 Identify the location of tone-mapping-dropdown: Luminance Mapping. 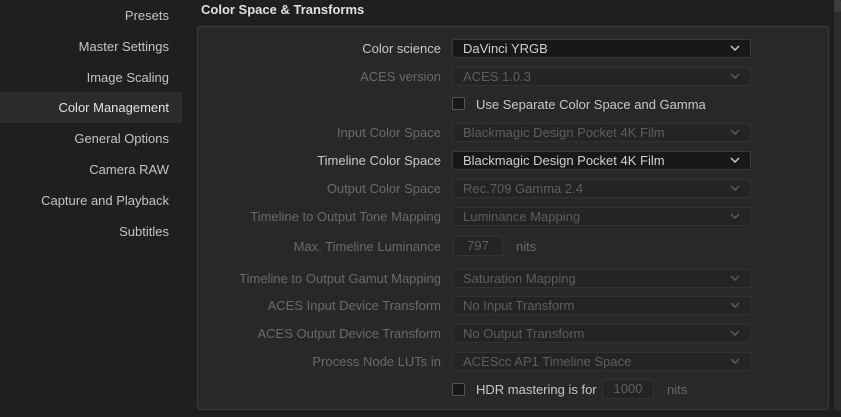
(601, 216).